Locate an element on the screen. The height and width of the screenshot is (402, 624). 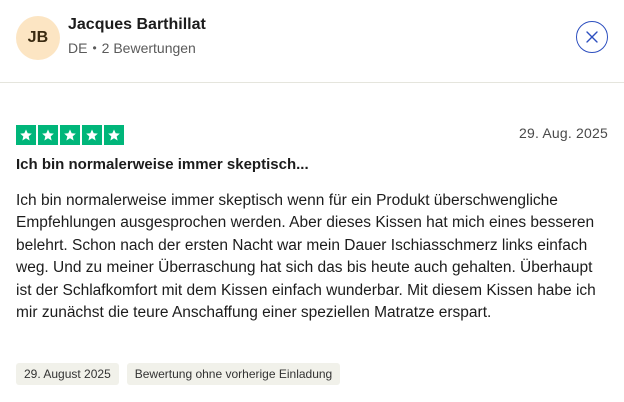
experience-date-tag: 29. August 2025 is located at coordinates (67, 374).